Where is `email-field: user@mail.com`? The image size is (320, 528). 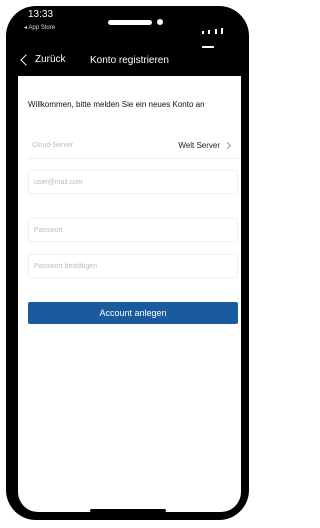
email-field: user@mail.com is located at coordinates (133, 182).